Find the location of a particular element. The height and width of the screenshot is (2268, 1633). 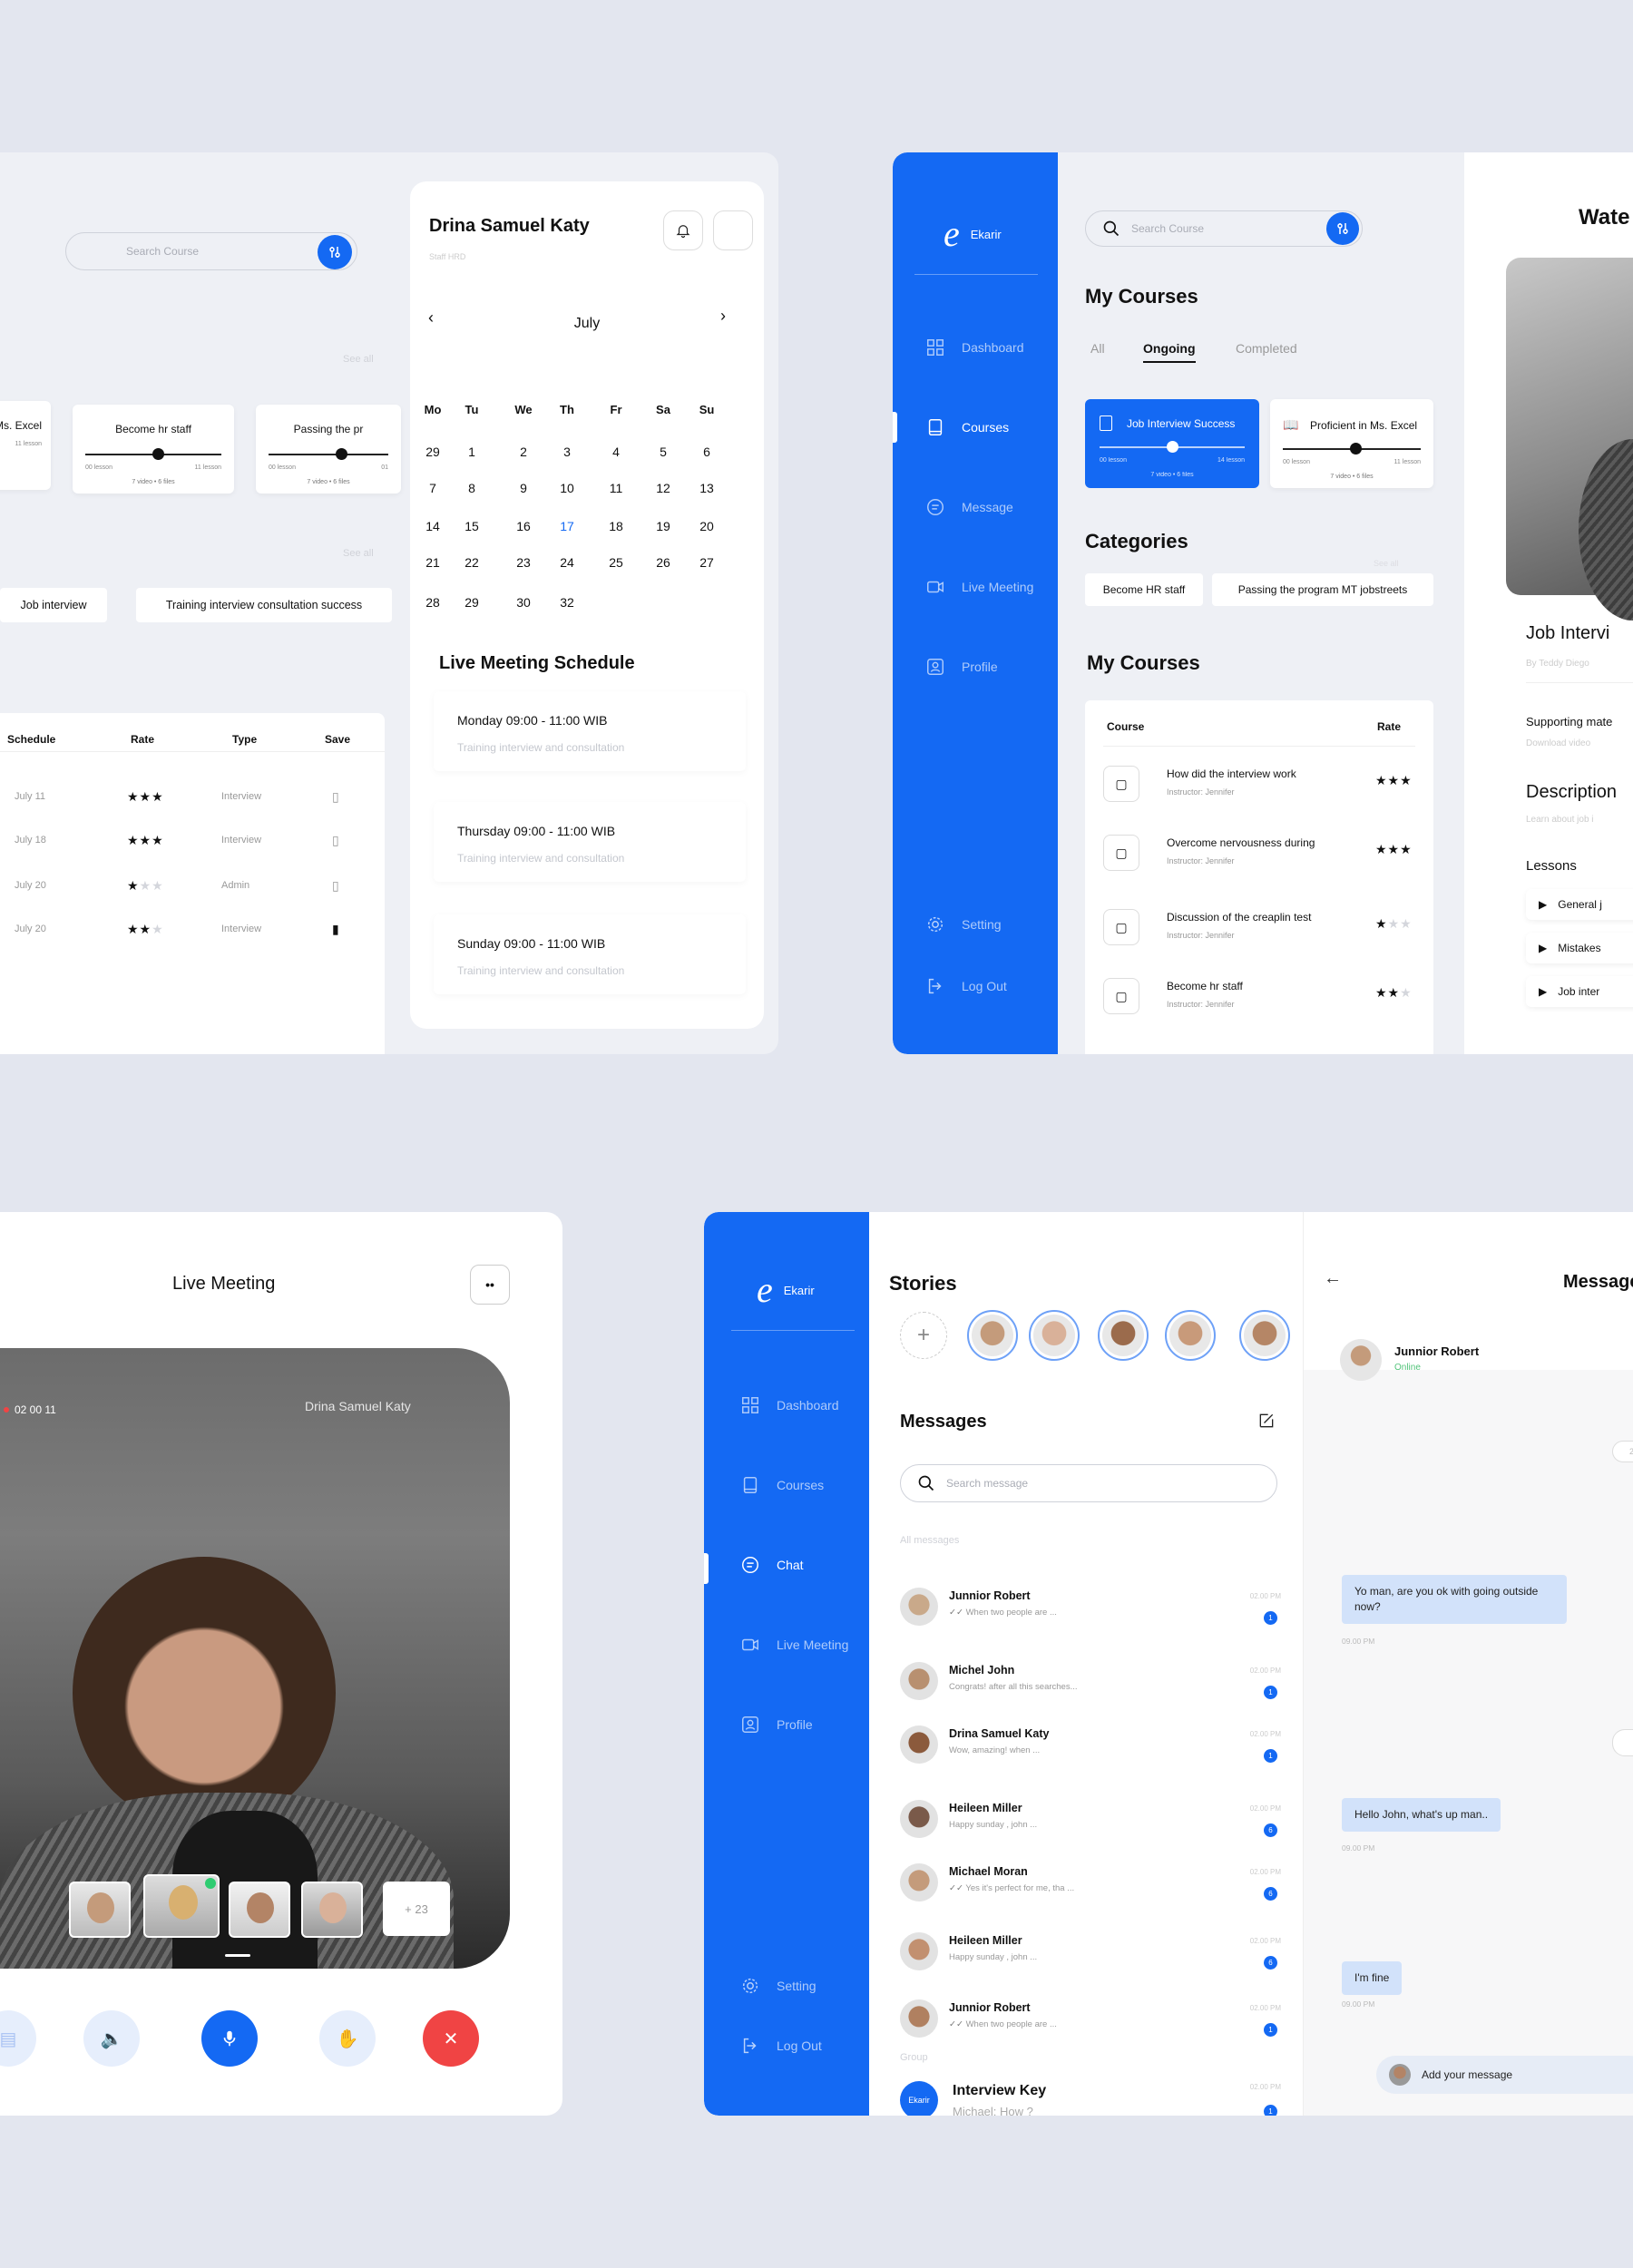

category-chip: Training interview consultation success is located at coordinates (264, 605).